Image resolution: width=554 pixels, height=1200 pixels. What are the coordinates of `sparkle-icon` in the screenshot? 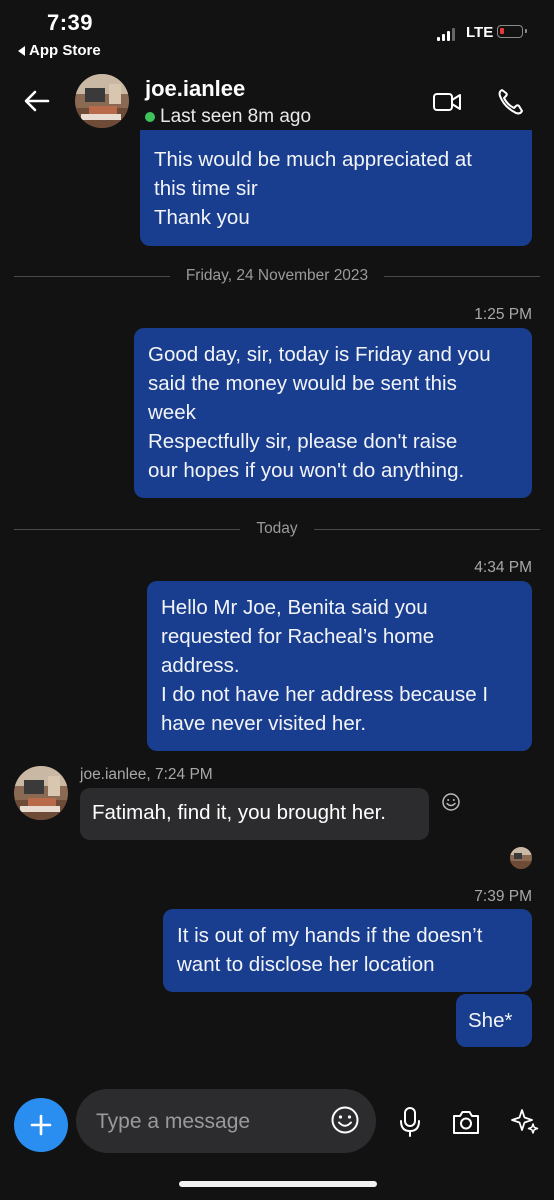 It's located at (525, 1121).